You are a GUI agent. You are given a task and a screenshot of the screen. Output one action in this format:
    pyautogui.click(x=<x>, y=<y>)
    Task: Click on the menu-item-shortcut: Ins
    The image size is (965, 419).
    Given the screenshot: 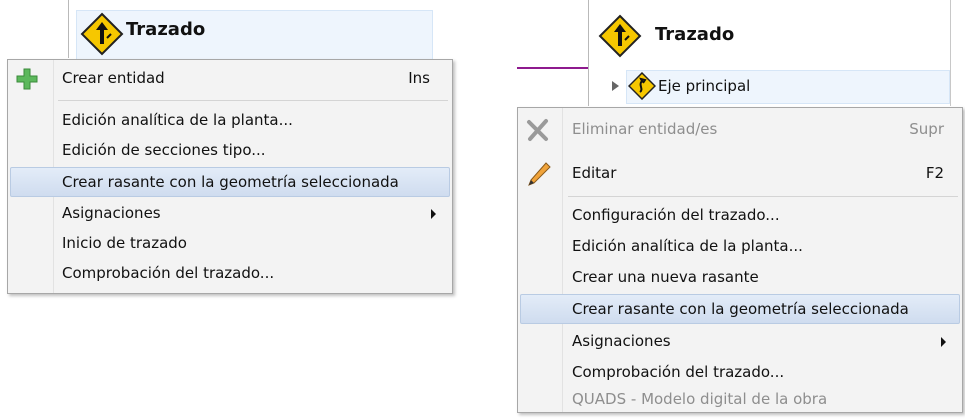 What is the action you would take?
    pyautogui.click(x=419, y=78)
    